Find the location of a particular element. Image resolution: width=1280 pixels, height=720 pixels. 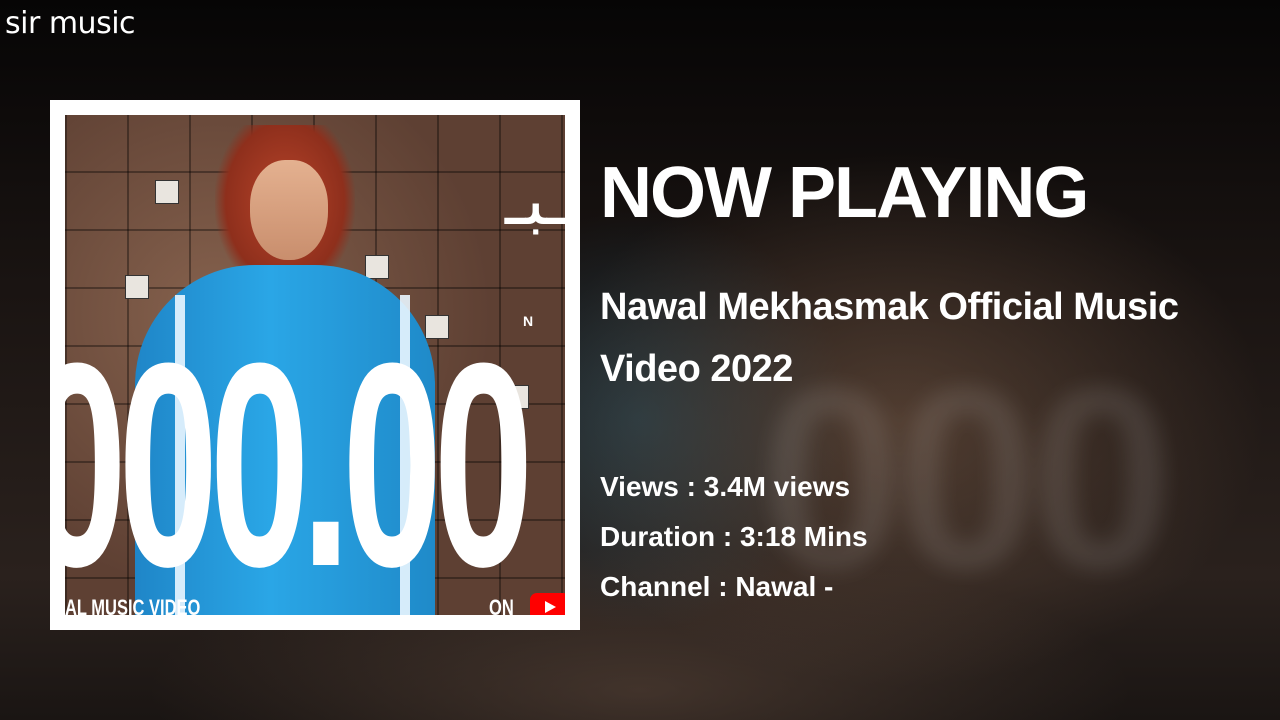

cover-on-text: ON is located at coordinates (501, 605).